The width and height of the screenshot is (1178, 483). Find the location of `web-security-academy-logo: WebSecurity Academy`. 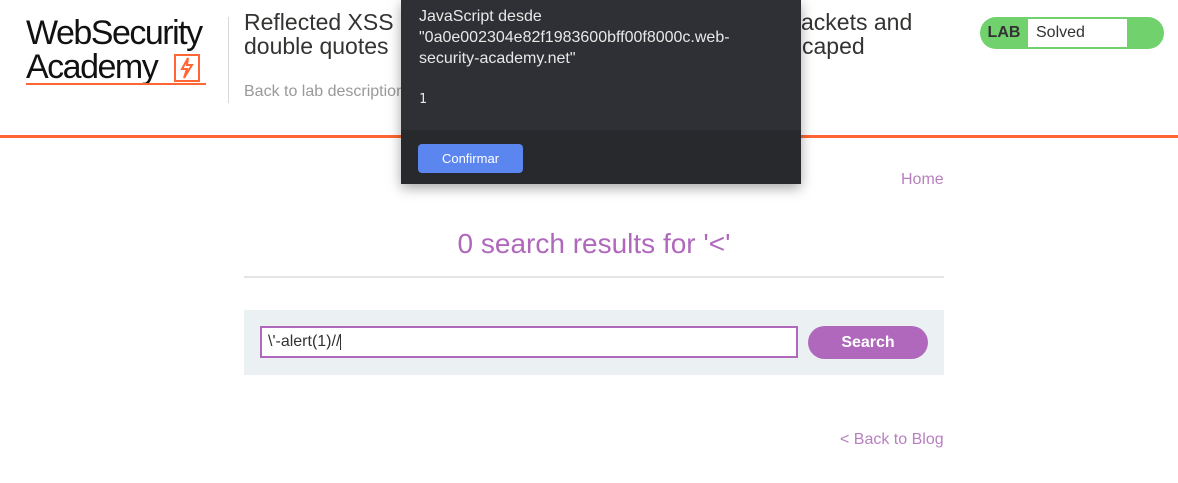

web-security-academy-logo: WebSecurity Academy is located at coordinates (126, 52).